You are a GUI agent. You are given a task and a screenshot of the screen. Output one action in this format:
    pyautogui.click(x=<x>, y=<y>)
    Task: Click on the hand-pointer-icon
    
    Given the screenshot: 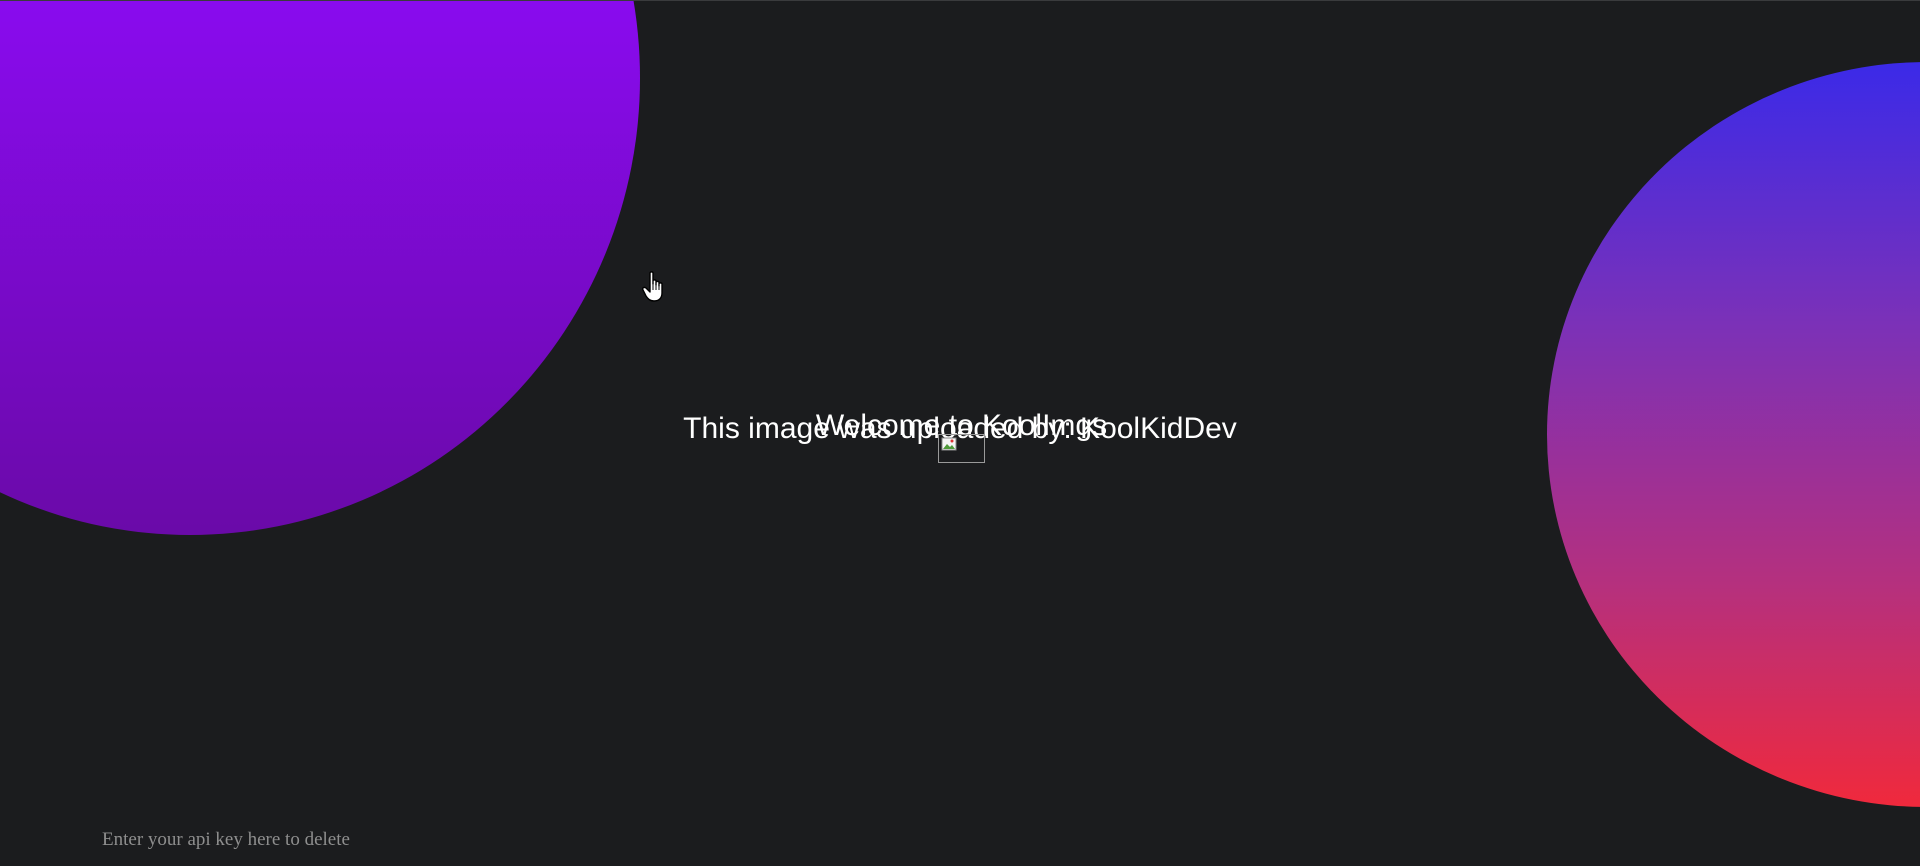 What is the action you would take?
    pyautogui.click(x=652, y=286)
    